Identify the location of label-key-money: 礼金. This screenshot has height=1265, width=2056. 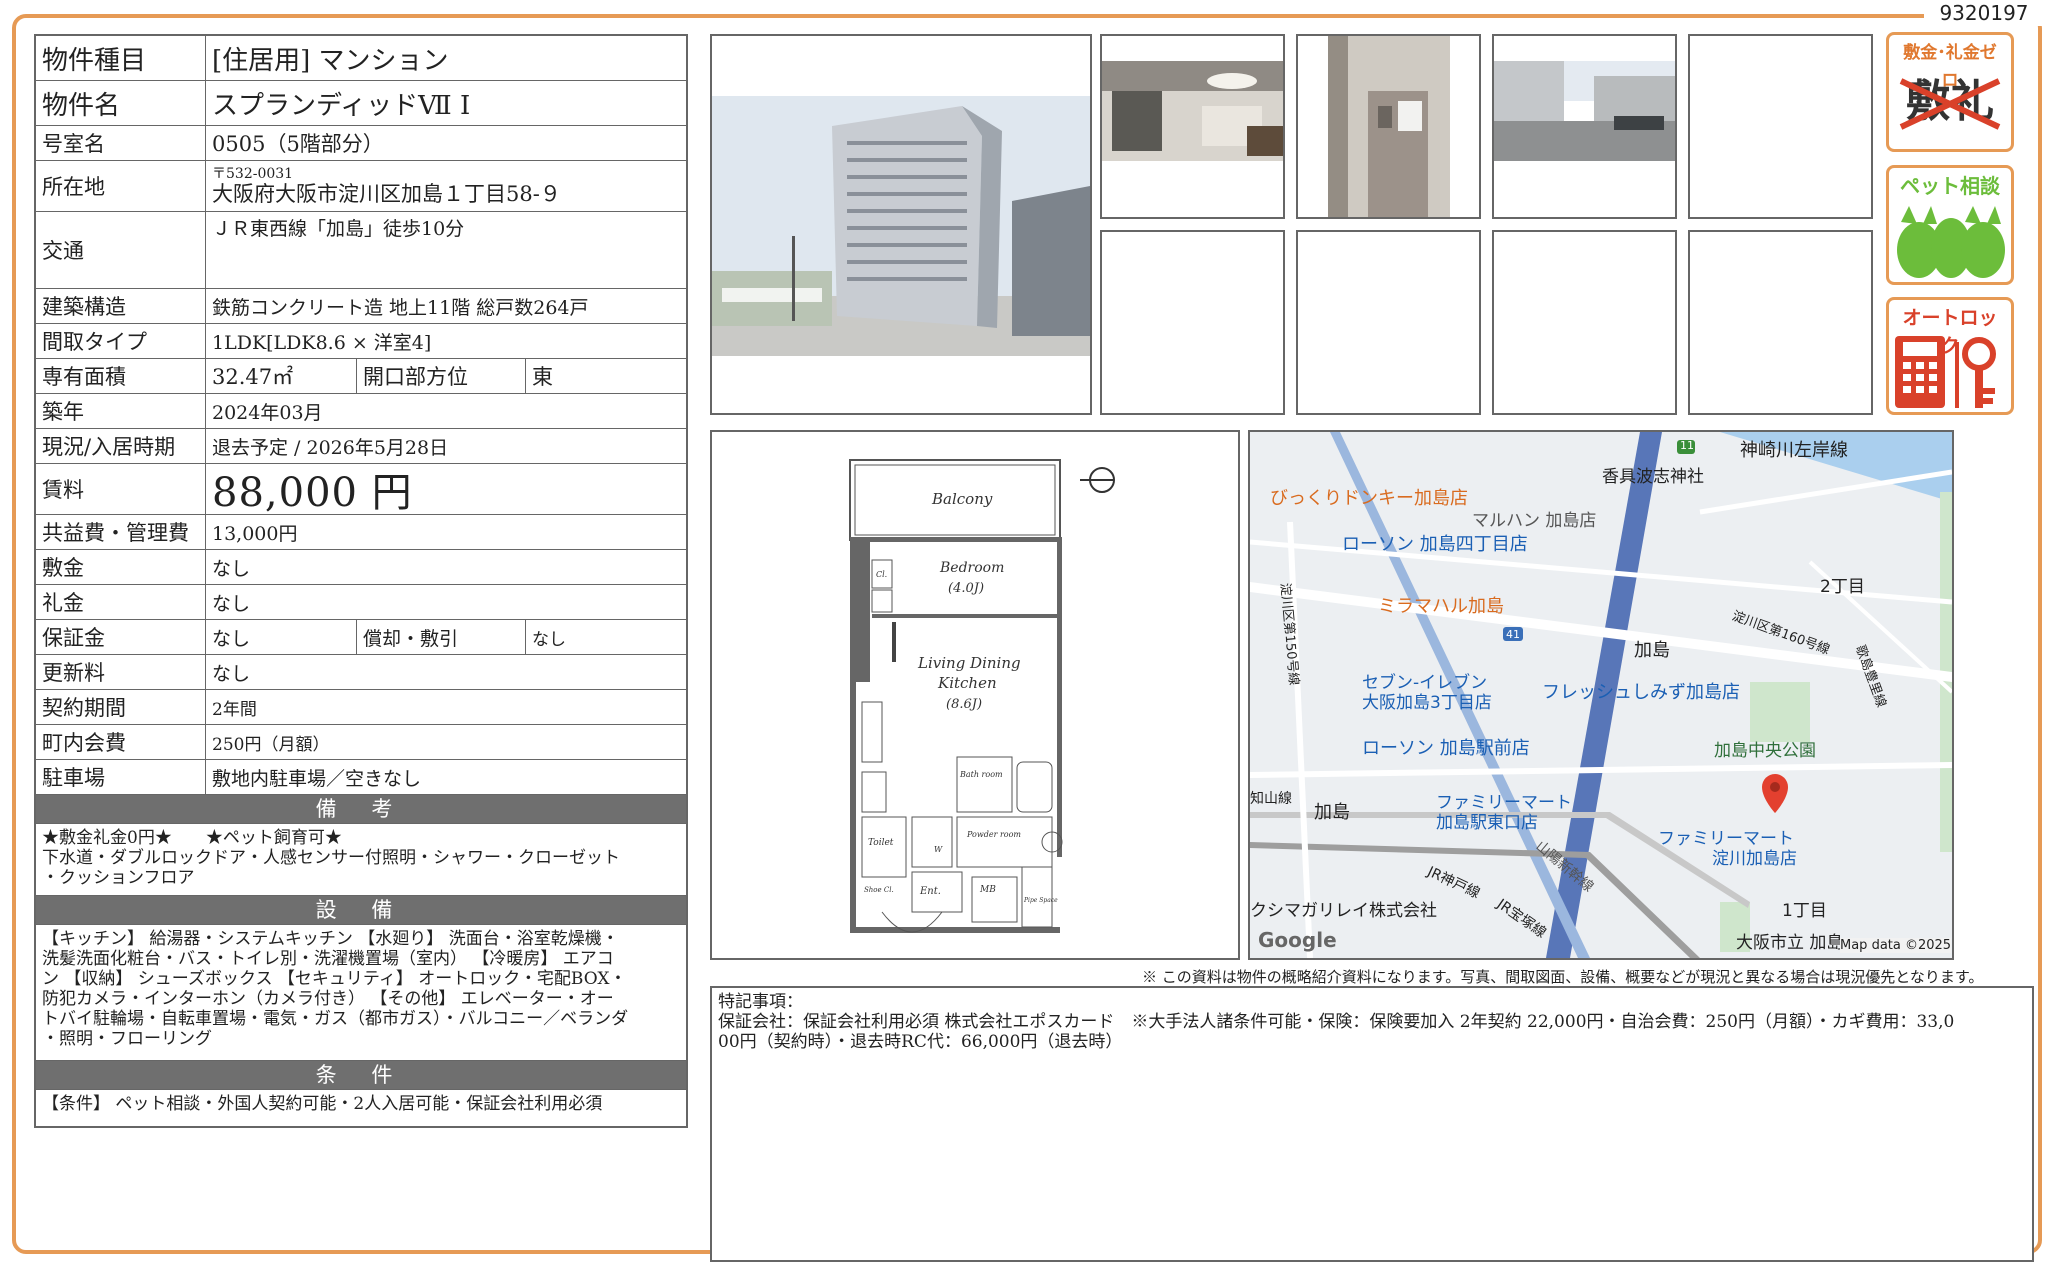
(121, 602).